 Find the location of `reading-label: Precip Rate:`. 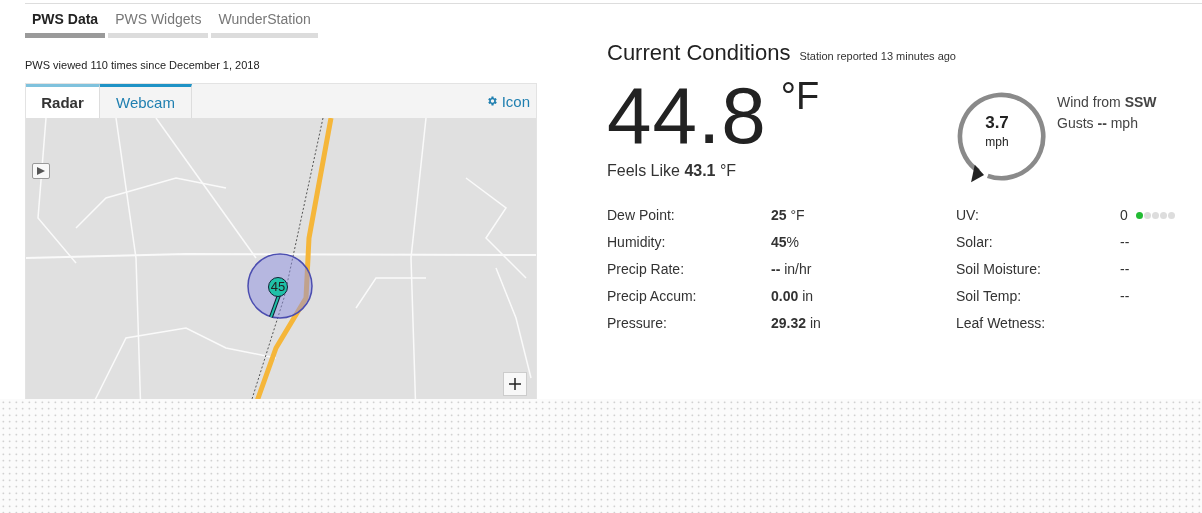

reading-label: Precip Rate: is located at coordinates (646, 269).